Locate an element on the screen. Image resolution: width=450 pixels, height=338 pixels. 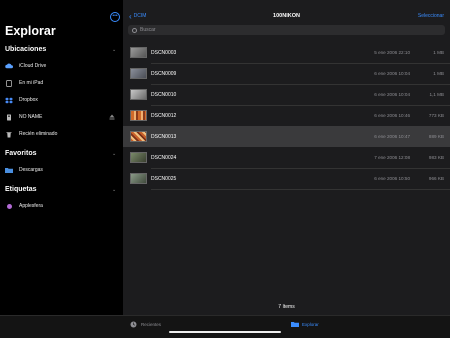
drive-icon is located at coordinates (9, 117).